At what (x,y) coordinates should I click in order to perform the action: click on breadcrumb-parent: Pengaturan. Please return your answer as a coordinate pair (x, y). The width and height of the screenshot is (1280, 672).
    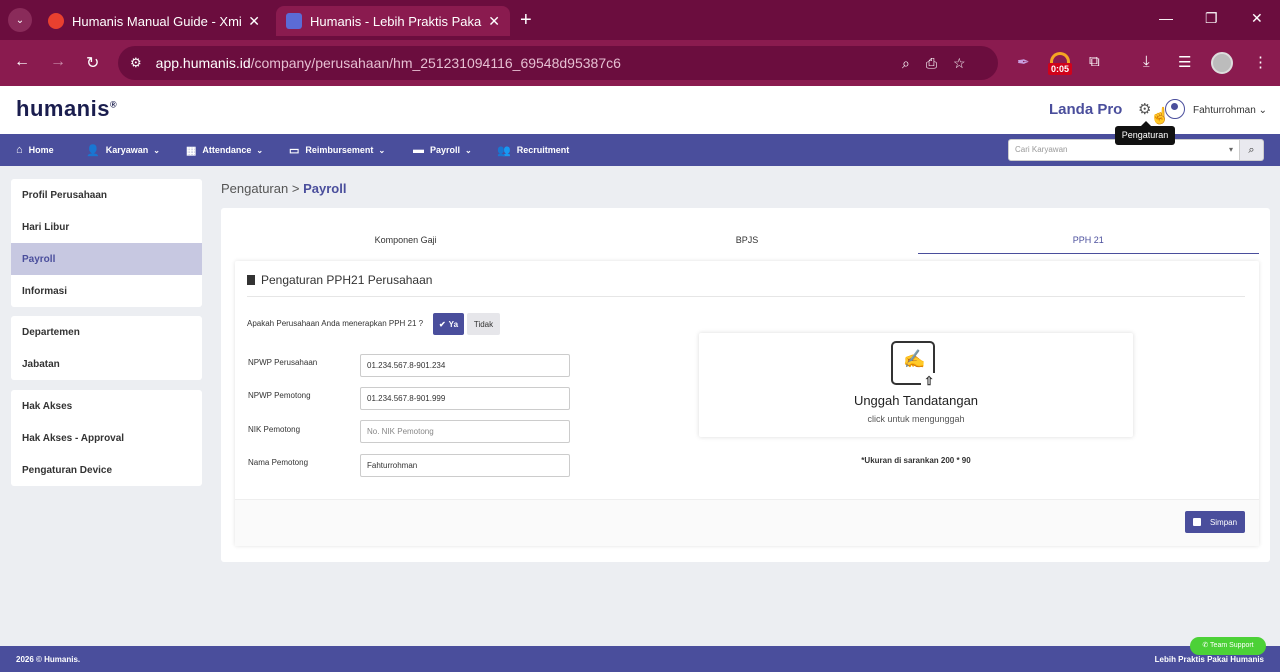
    Looking at the image, I should click on (254, 188).